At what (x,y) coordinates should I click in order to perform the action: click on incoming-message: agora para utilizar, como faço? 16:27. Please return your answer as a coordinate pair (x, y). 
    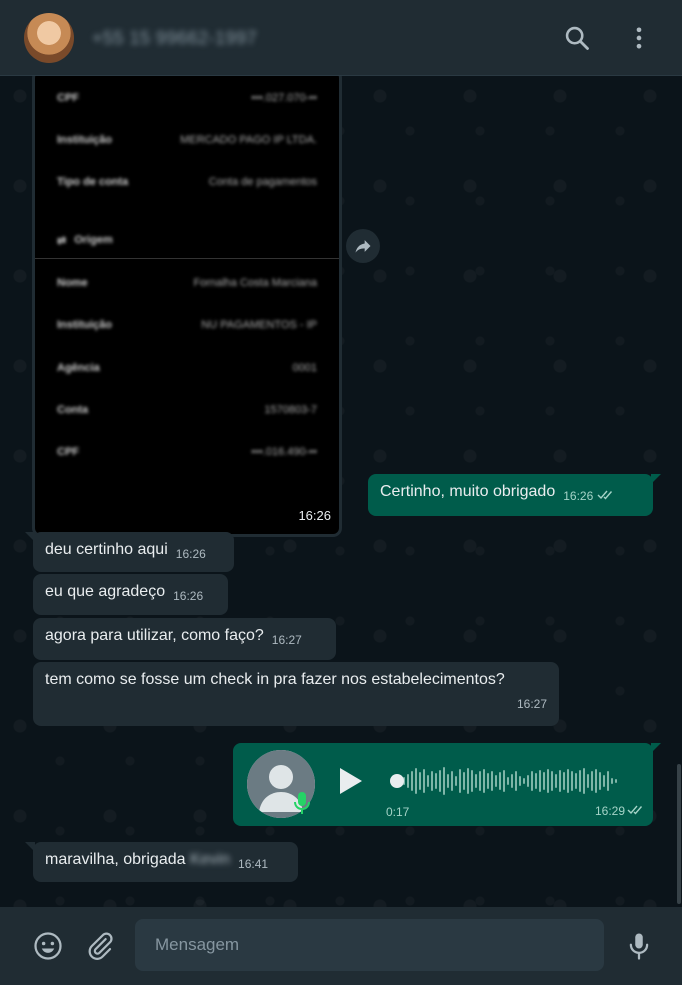
    Looking at the image, I should click on (184, 639).